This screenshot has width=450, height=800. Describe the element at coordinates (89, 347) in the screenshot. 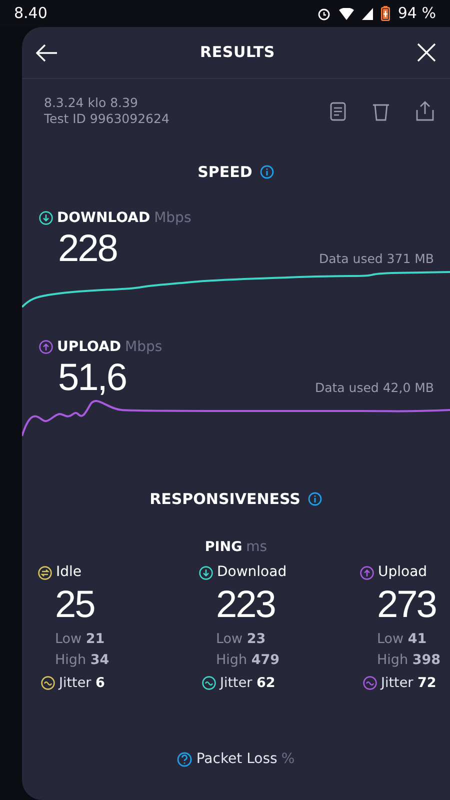

I see `metric-label: UPLOAD` at that location.